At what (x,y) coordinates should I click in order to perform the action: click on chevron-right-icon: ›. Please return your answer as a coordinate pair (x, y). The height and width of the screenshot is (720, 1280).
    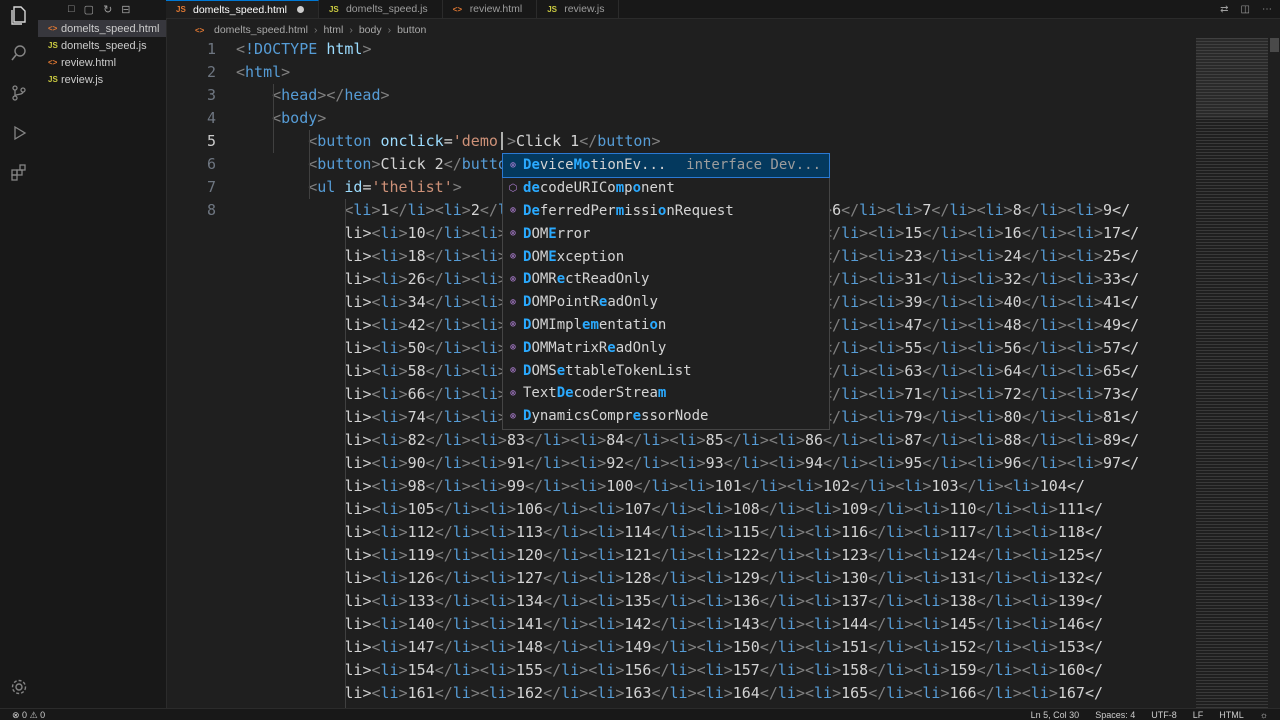
    Looking at the image, I should click on (315, 30).